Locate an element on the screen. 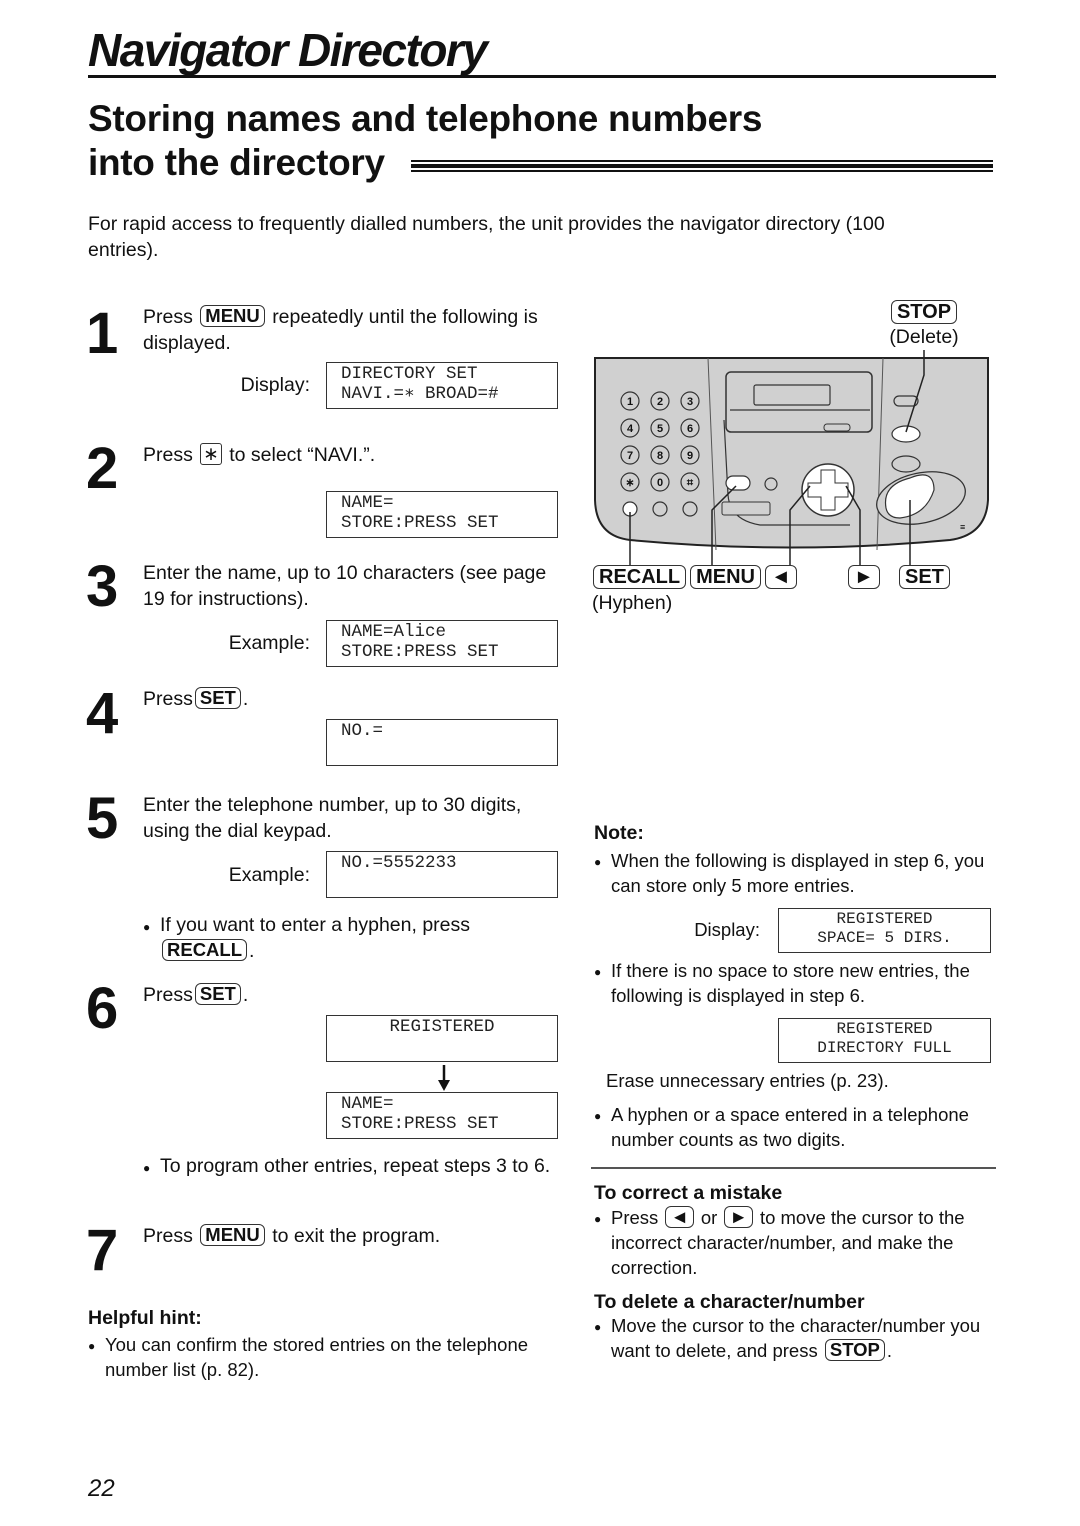  keypad-key: 3 is located at coordinates (690, 401).